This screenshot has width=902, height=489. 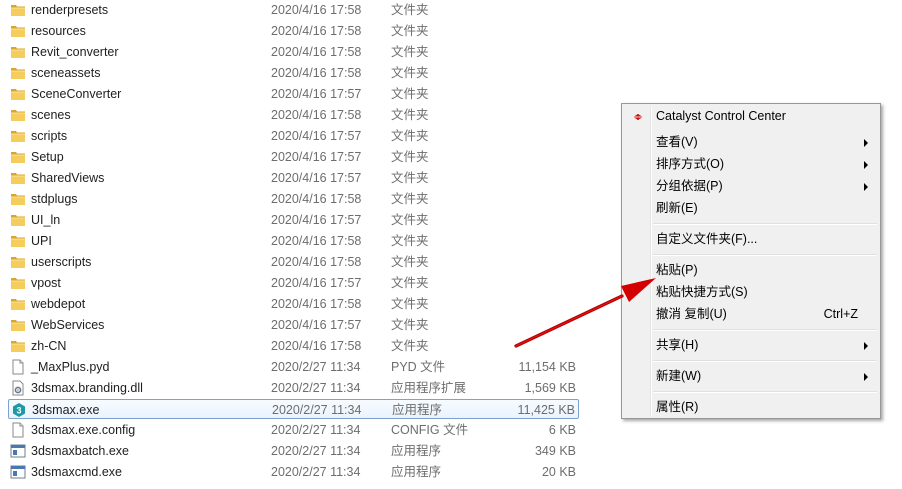 What do you see at coordinates (418, 367) in the screenshot?
I see `file-type: PYD 文件` at bounding box center [418, 367].